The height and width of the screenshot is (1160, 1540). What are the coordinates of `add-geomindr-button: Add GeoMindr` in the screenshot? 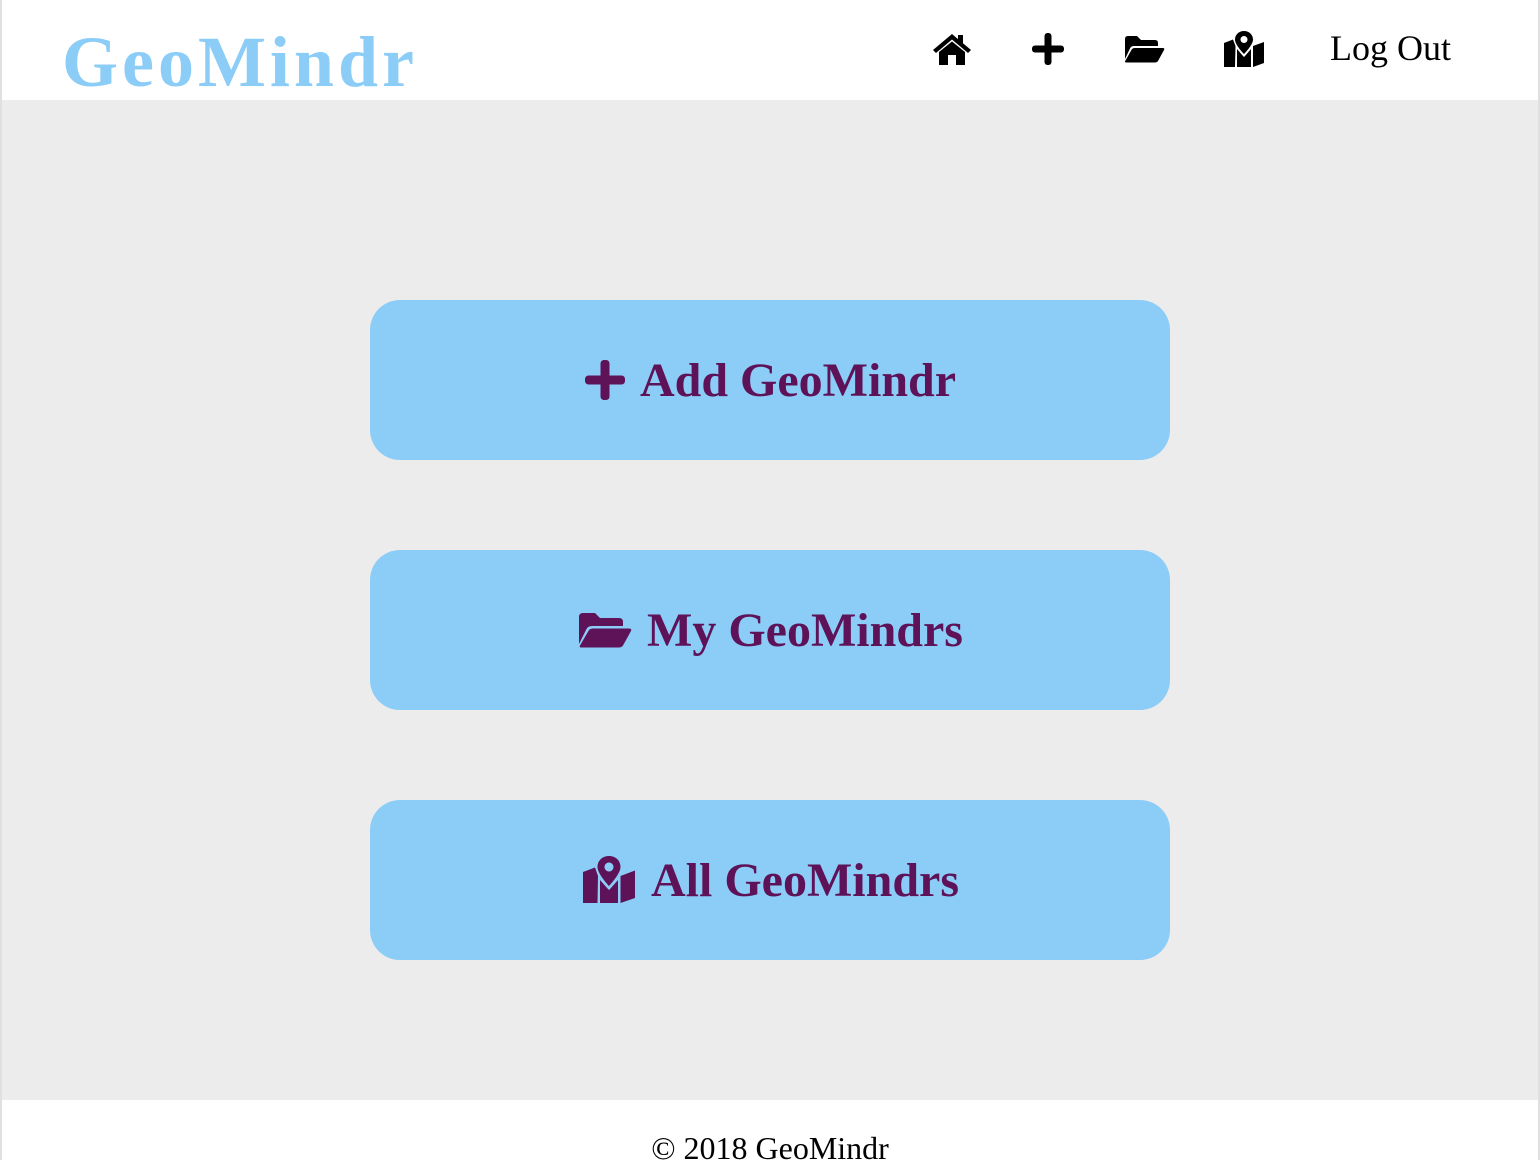 It's located at (770, 380).